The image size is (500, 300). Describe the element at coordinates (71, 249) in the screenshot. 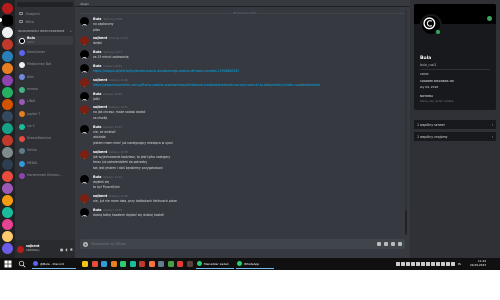

I see `gear-icon: ✱` at that location.